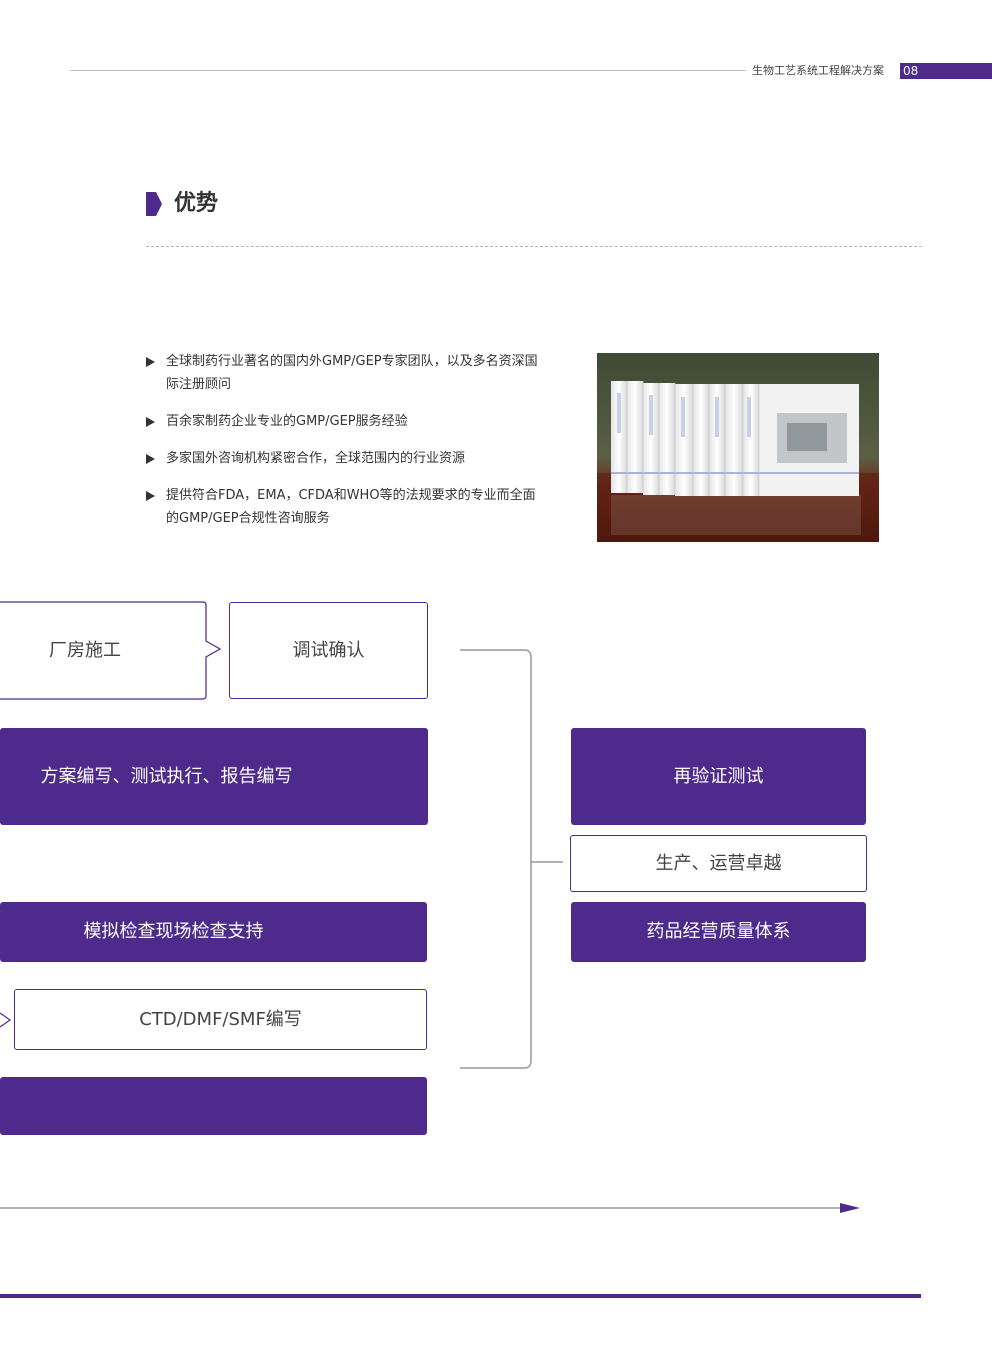 The width and height of the screenshot is (992, 1347). I want to click on mock-inspection-box: 模拟检查现场检查支持, so click(213, 932).